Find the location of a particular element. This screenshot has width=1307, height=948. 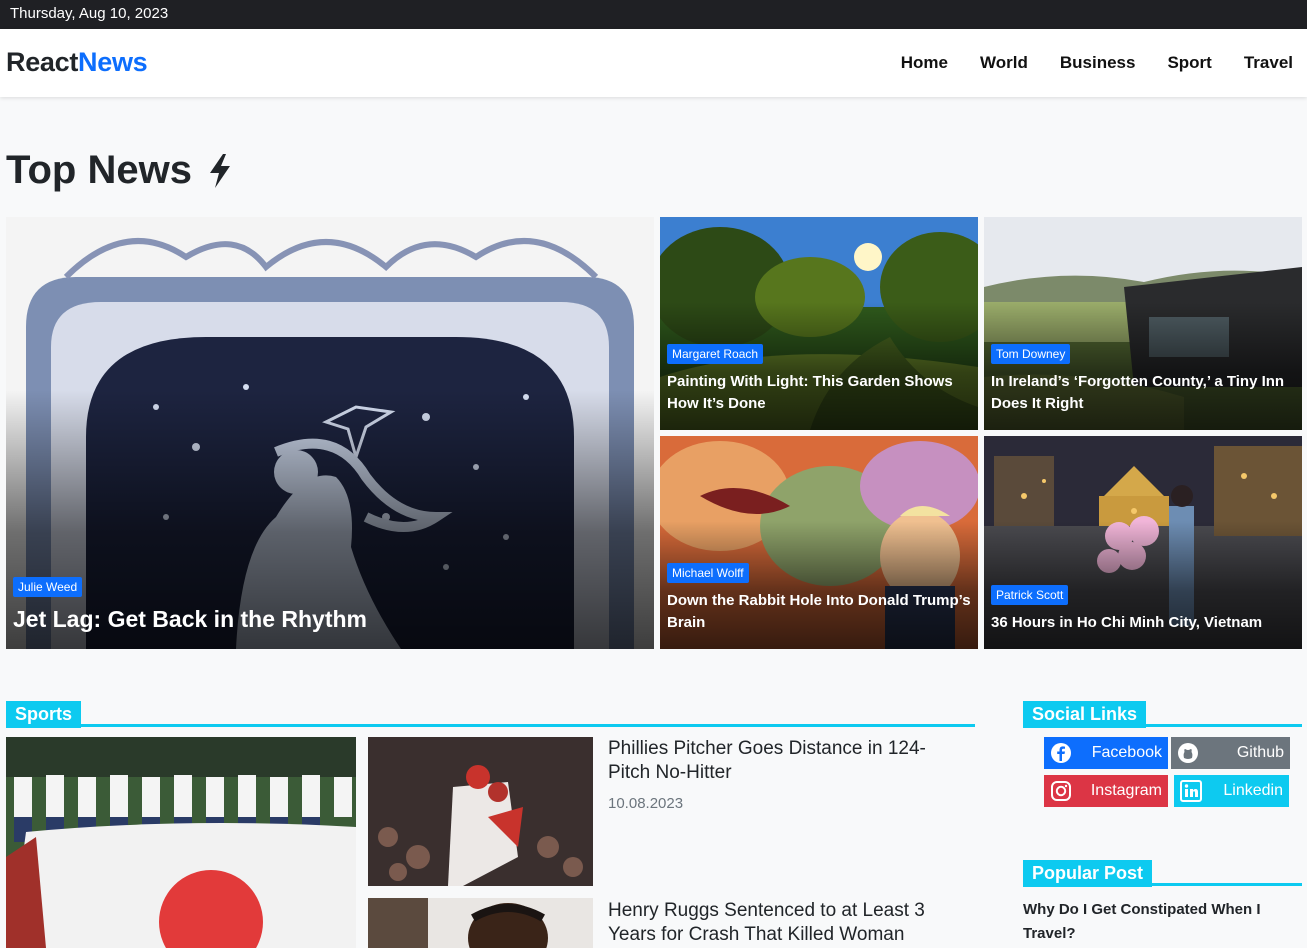

japan-team-image is located at coordinates (181, 842).